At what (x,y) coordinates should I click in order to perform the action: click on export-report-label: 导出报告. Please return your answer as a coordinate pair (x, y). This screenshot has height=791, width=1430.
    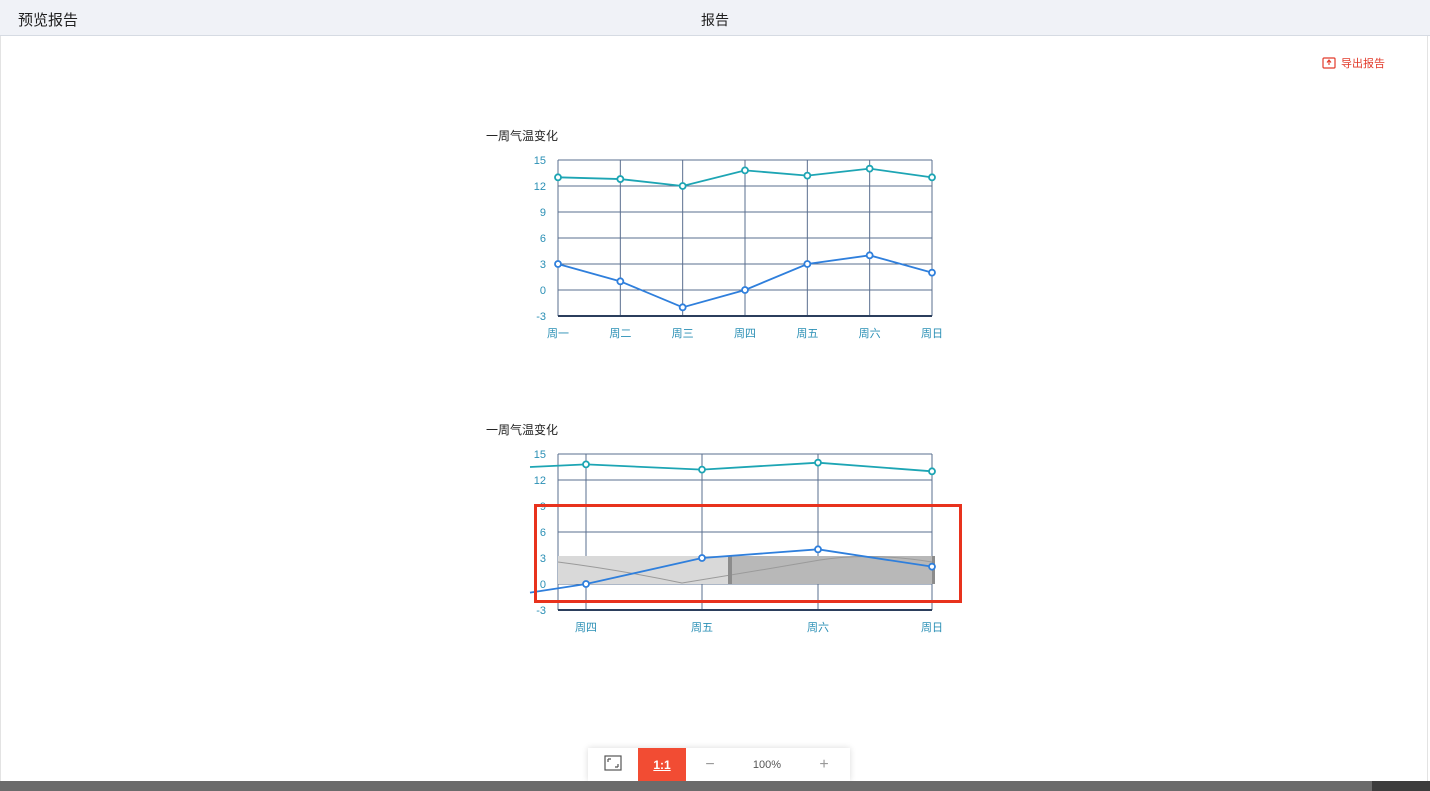
    Looking at the image, I should click on (1363, 64).